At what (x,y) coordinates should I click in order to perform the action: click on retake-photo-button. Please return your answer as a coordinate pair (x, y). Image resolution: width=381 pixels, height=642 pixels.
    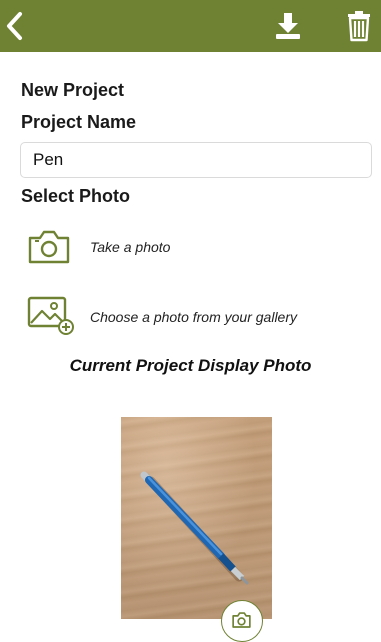
    Looking at the image, I should click on (242, 621).